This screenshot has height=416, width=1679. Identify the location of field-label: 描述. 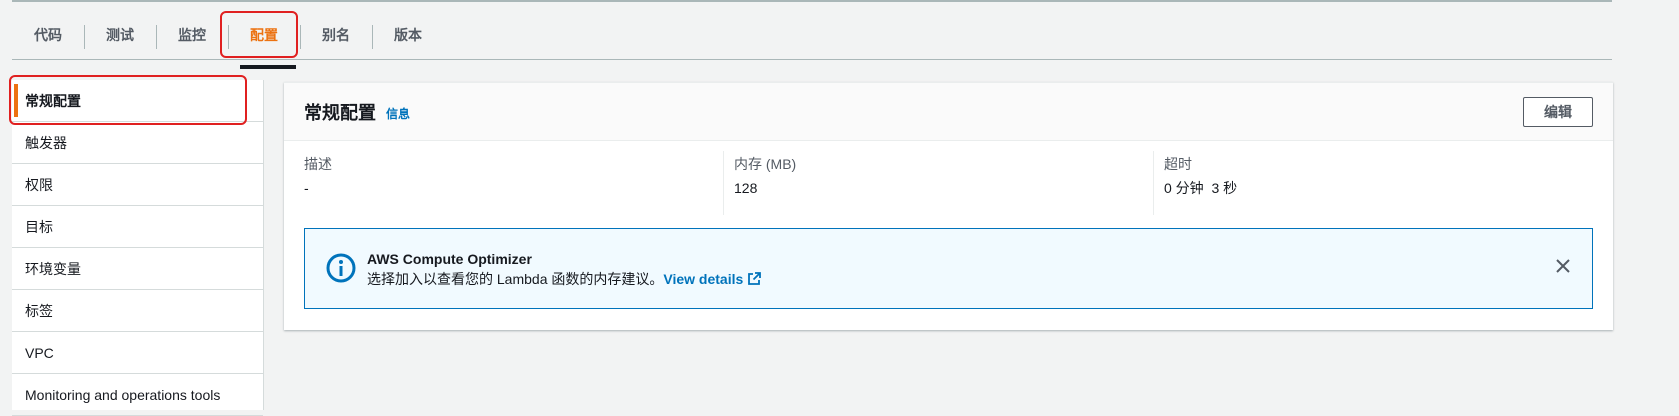
(318, 164).